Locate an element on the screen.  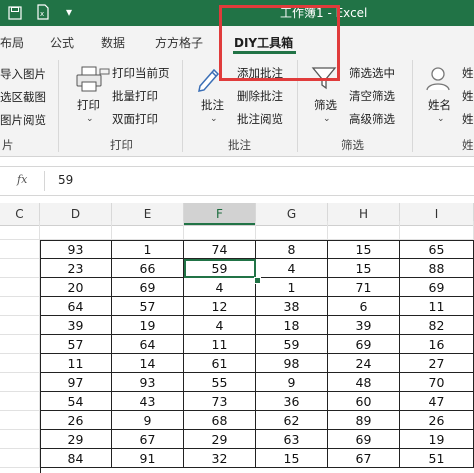
table-cell: 36 is located at coordinates (292, 401).